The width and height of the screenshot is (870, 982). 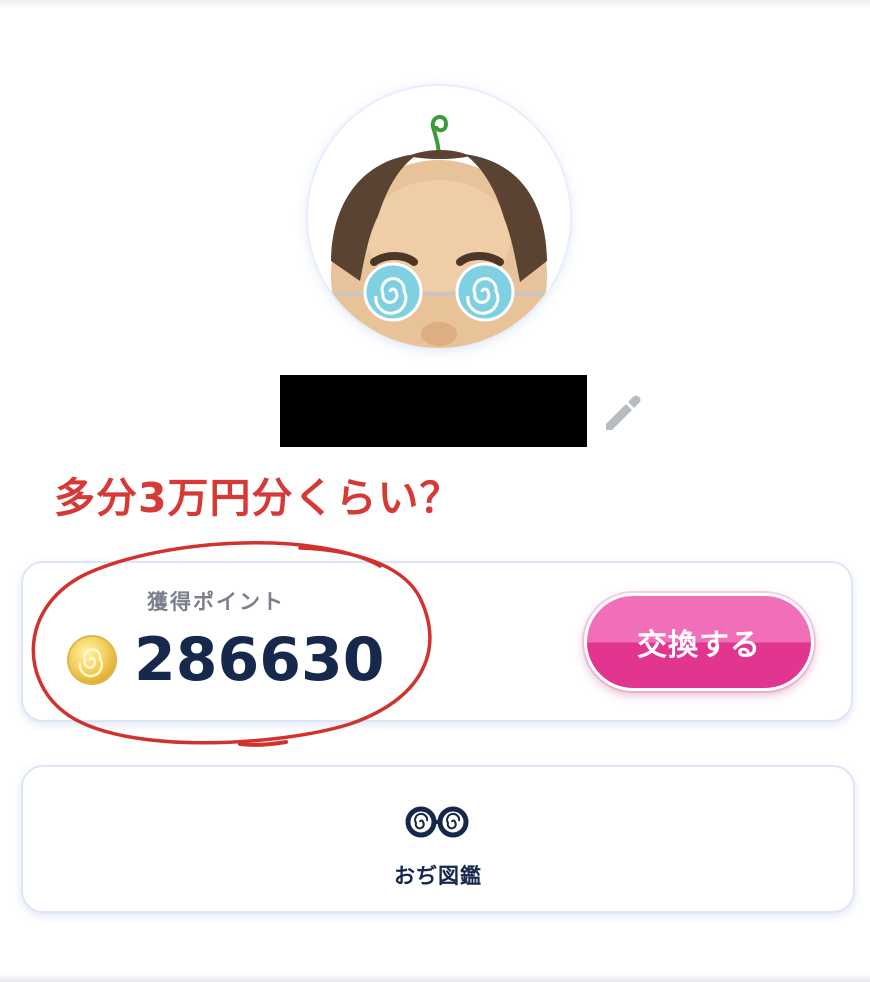 What do you see at coordinates (258, 498) in the screenshot?
I see `annotation-note: 多分3万円分くらい？` at bounding box center [258, 498].